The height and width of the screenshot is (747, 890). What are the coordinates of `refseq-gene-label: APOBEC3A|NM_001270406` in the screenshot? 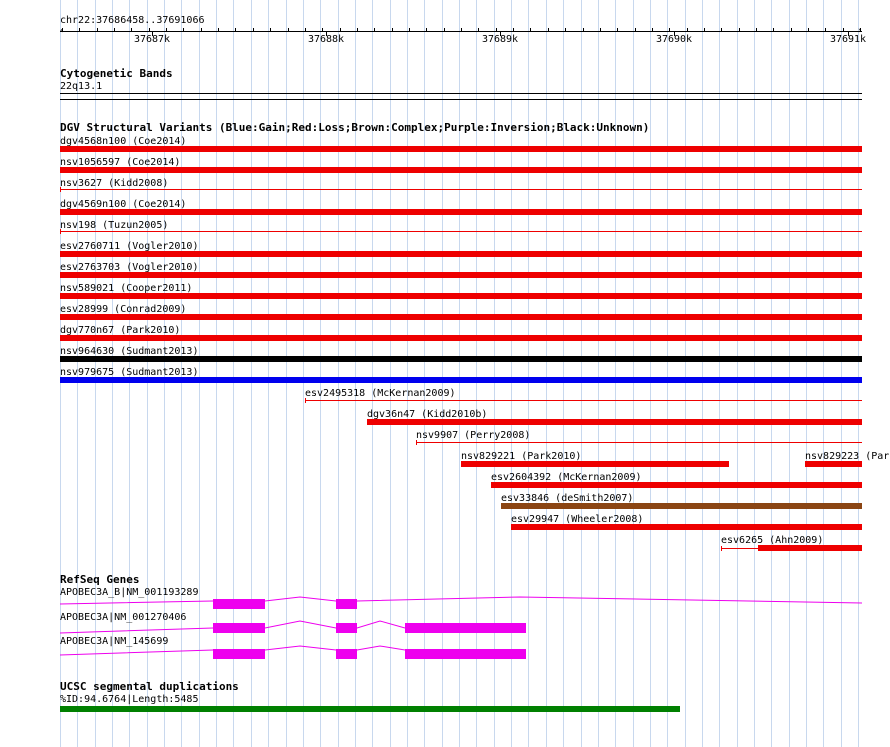 It's located at (123, 617).